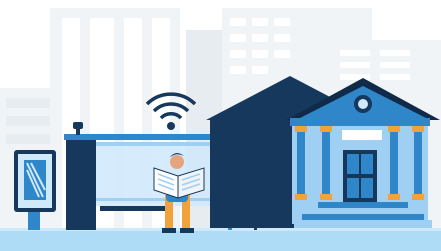 The image size is (441, 251). What do you see at coordinates (363, 205) in the screenshot?
I see `stairs` at bounding box center [363, 205].